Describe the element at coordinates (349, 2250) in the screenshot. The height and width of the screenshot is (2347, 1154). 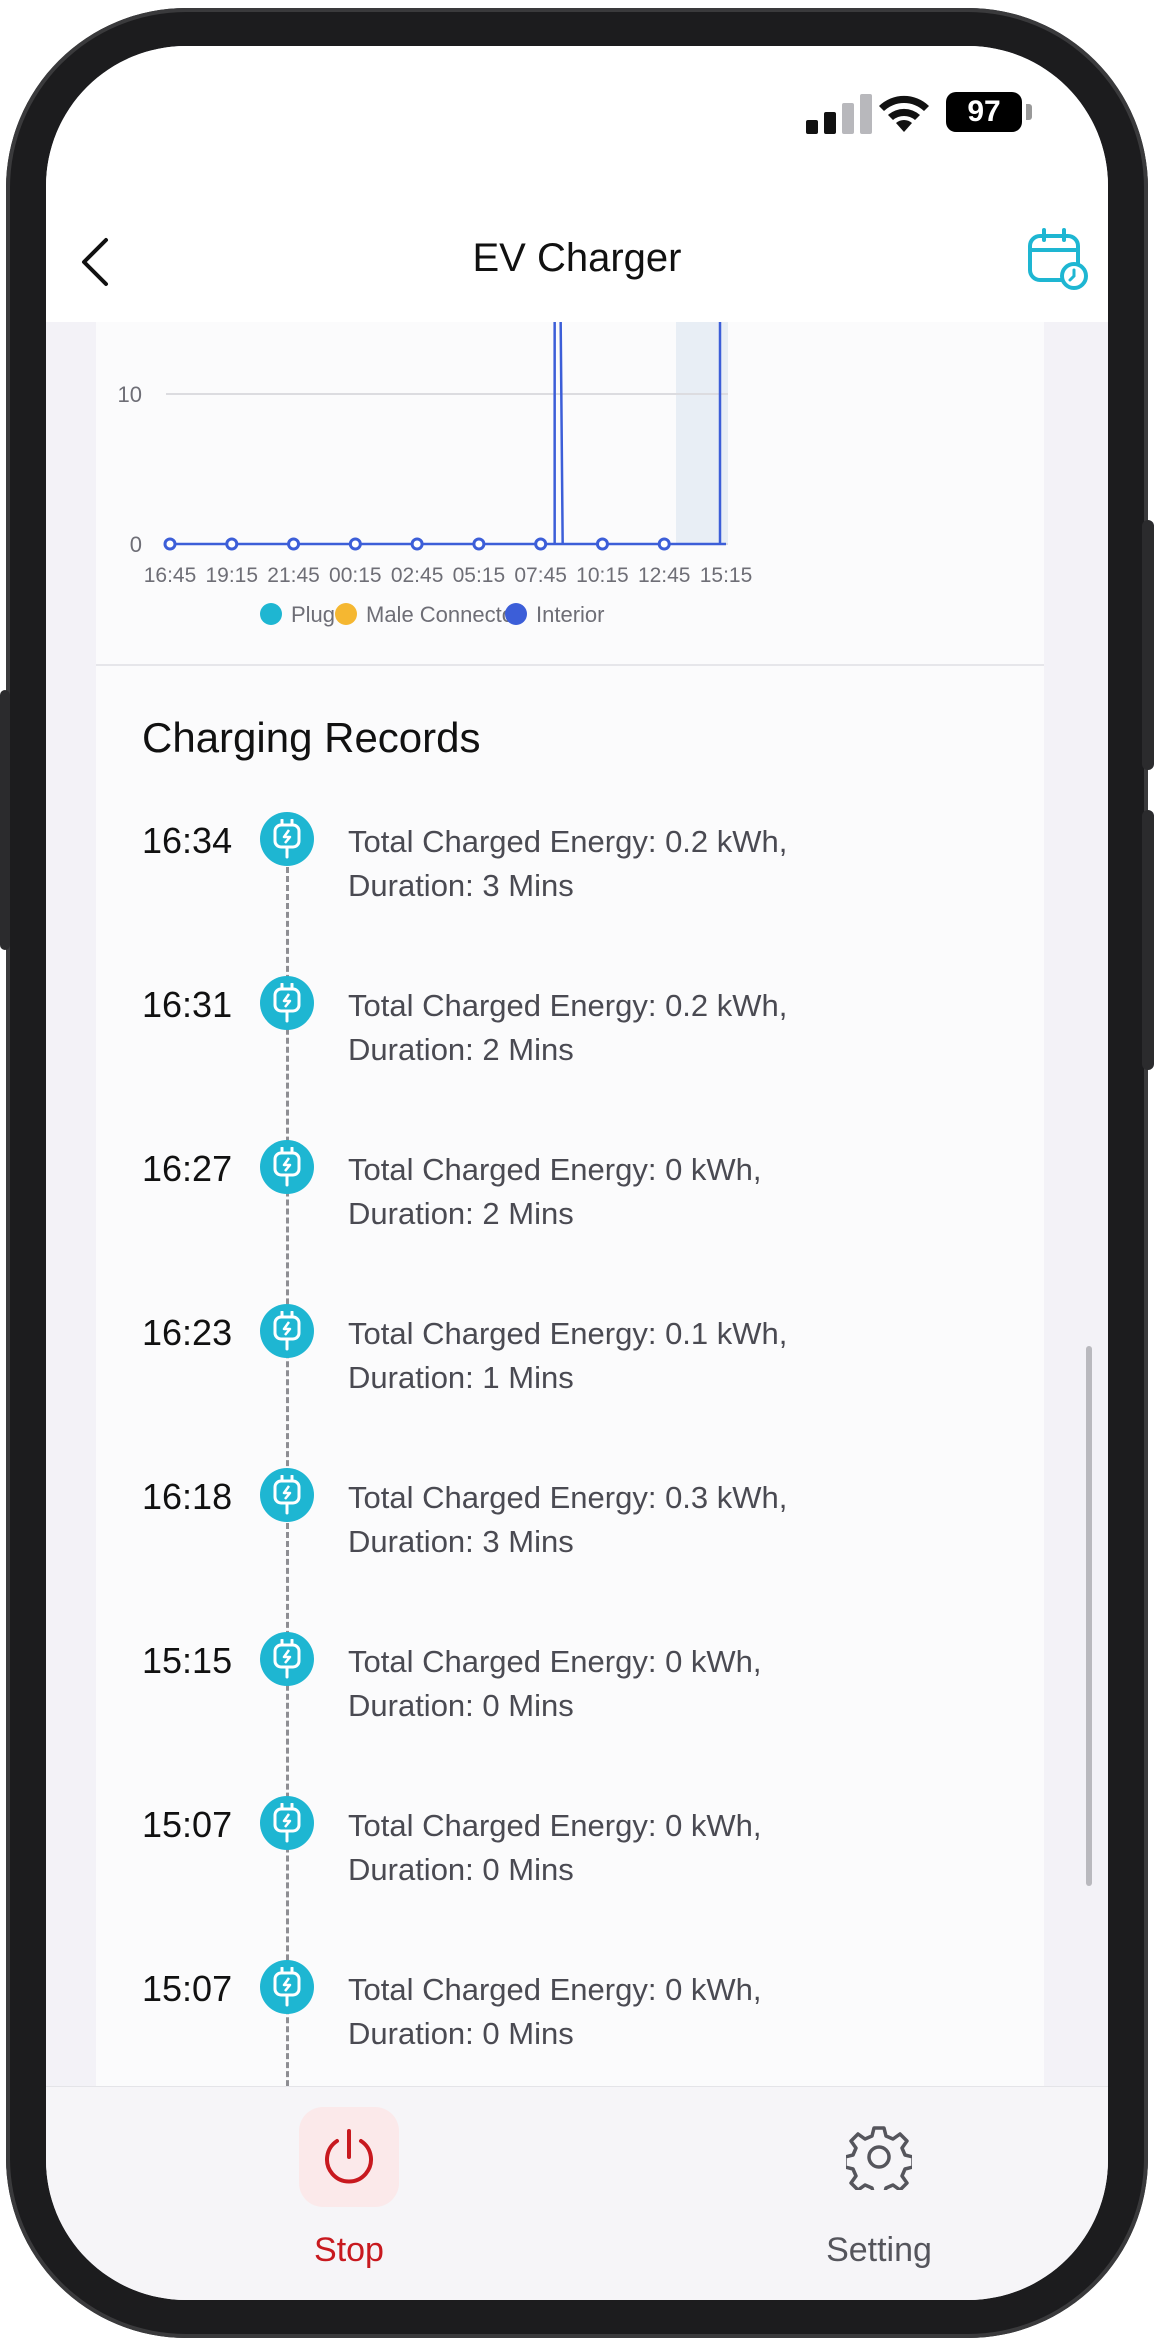
I see `stop-label: Stop` at that location.